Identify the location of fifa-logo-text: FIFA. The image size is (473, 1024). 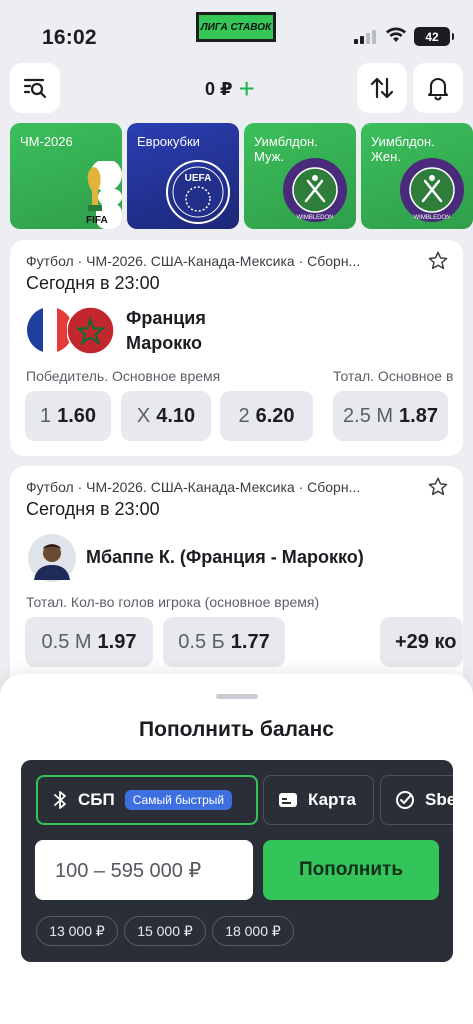
(97, 220).